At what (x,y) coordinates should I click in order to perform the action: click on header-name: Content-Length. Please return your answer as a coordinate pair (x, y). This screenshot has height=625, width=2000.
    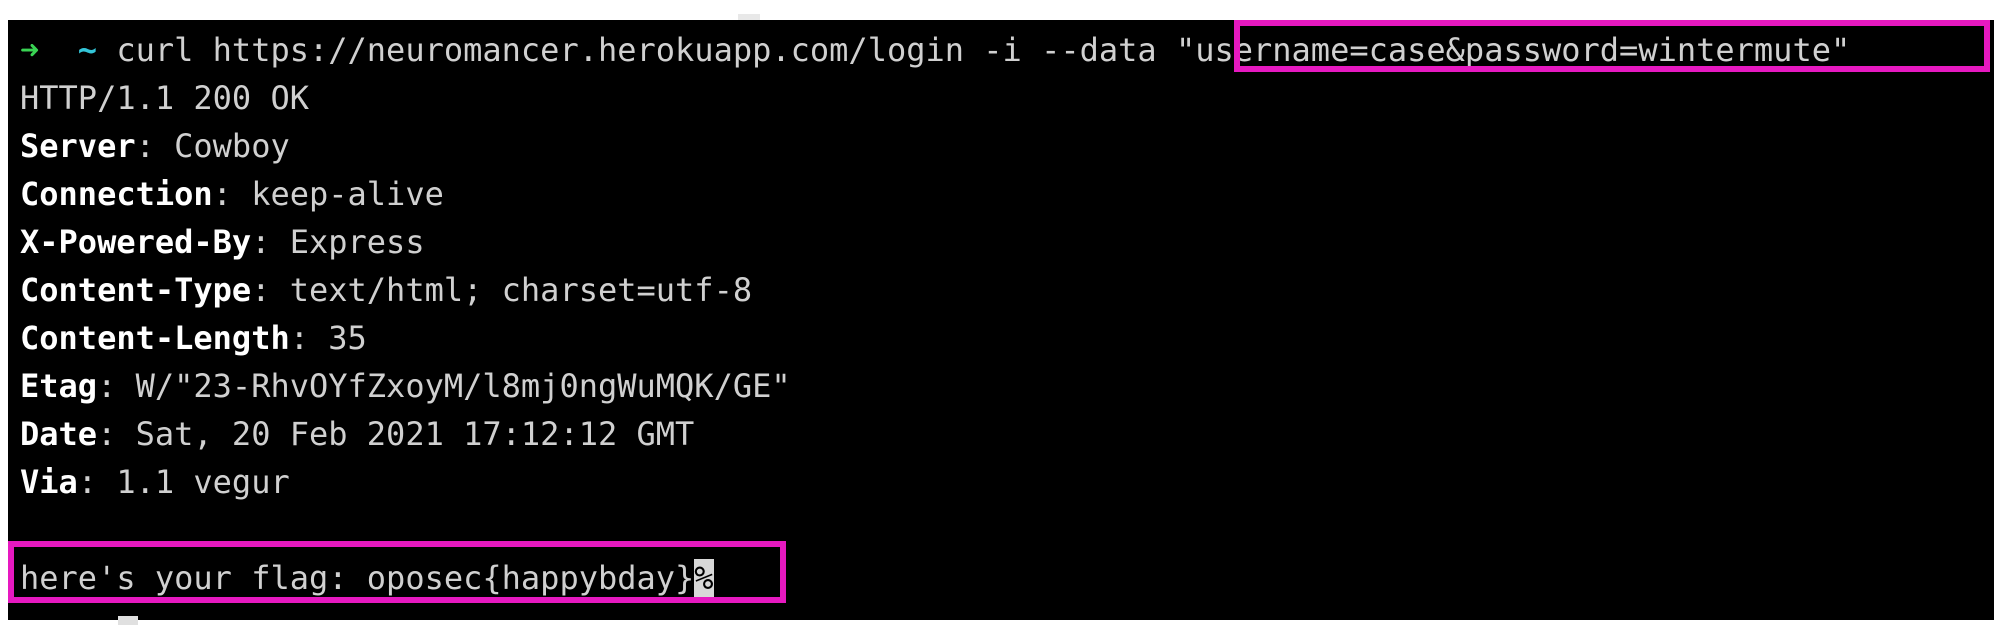
    Looking at the image, I should click on (155, 338).